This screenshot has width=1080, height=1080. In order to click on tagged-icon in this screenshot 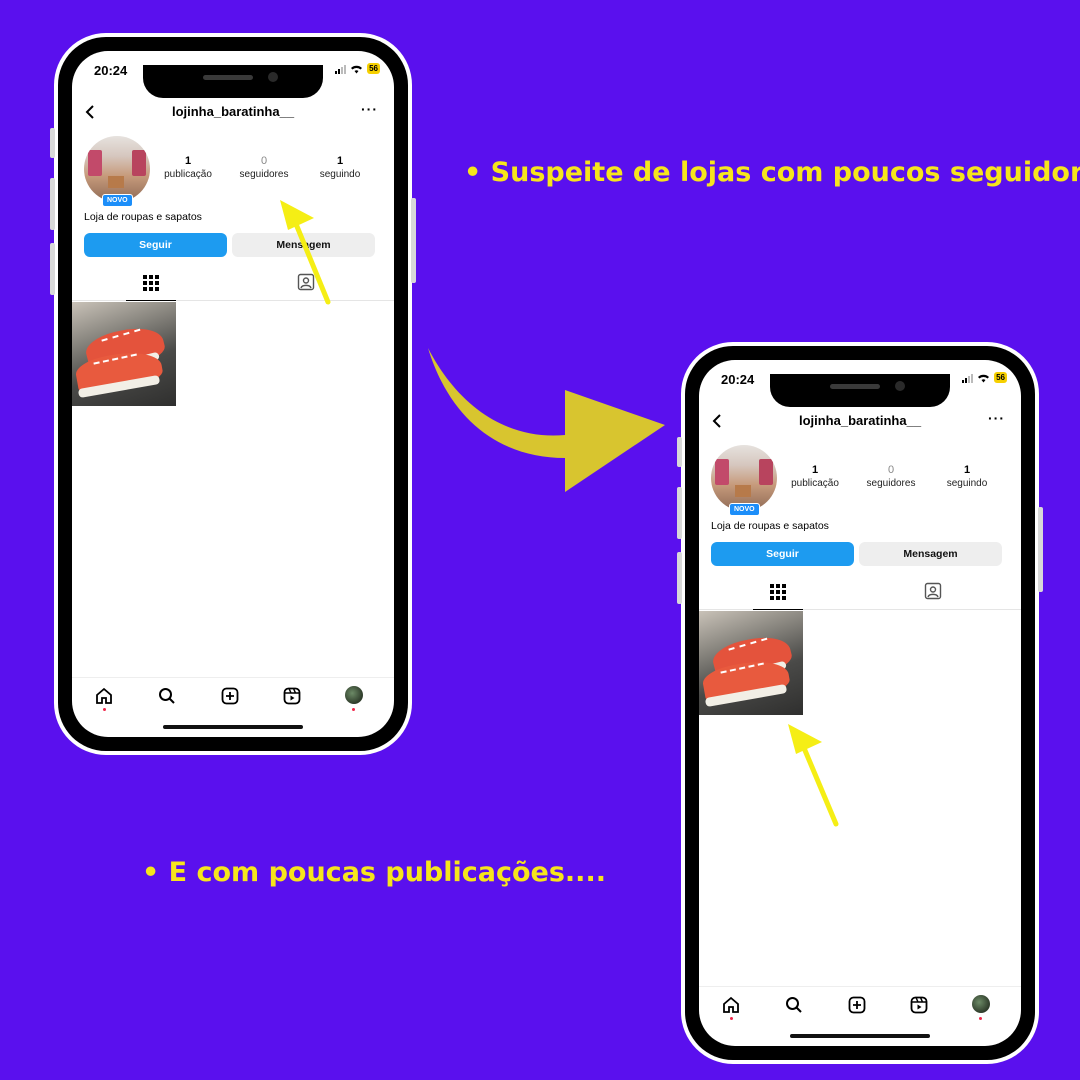, I will do `click(933, 591)`.